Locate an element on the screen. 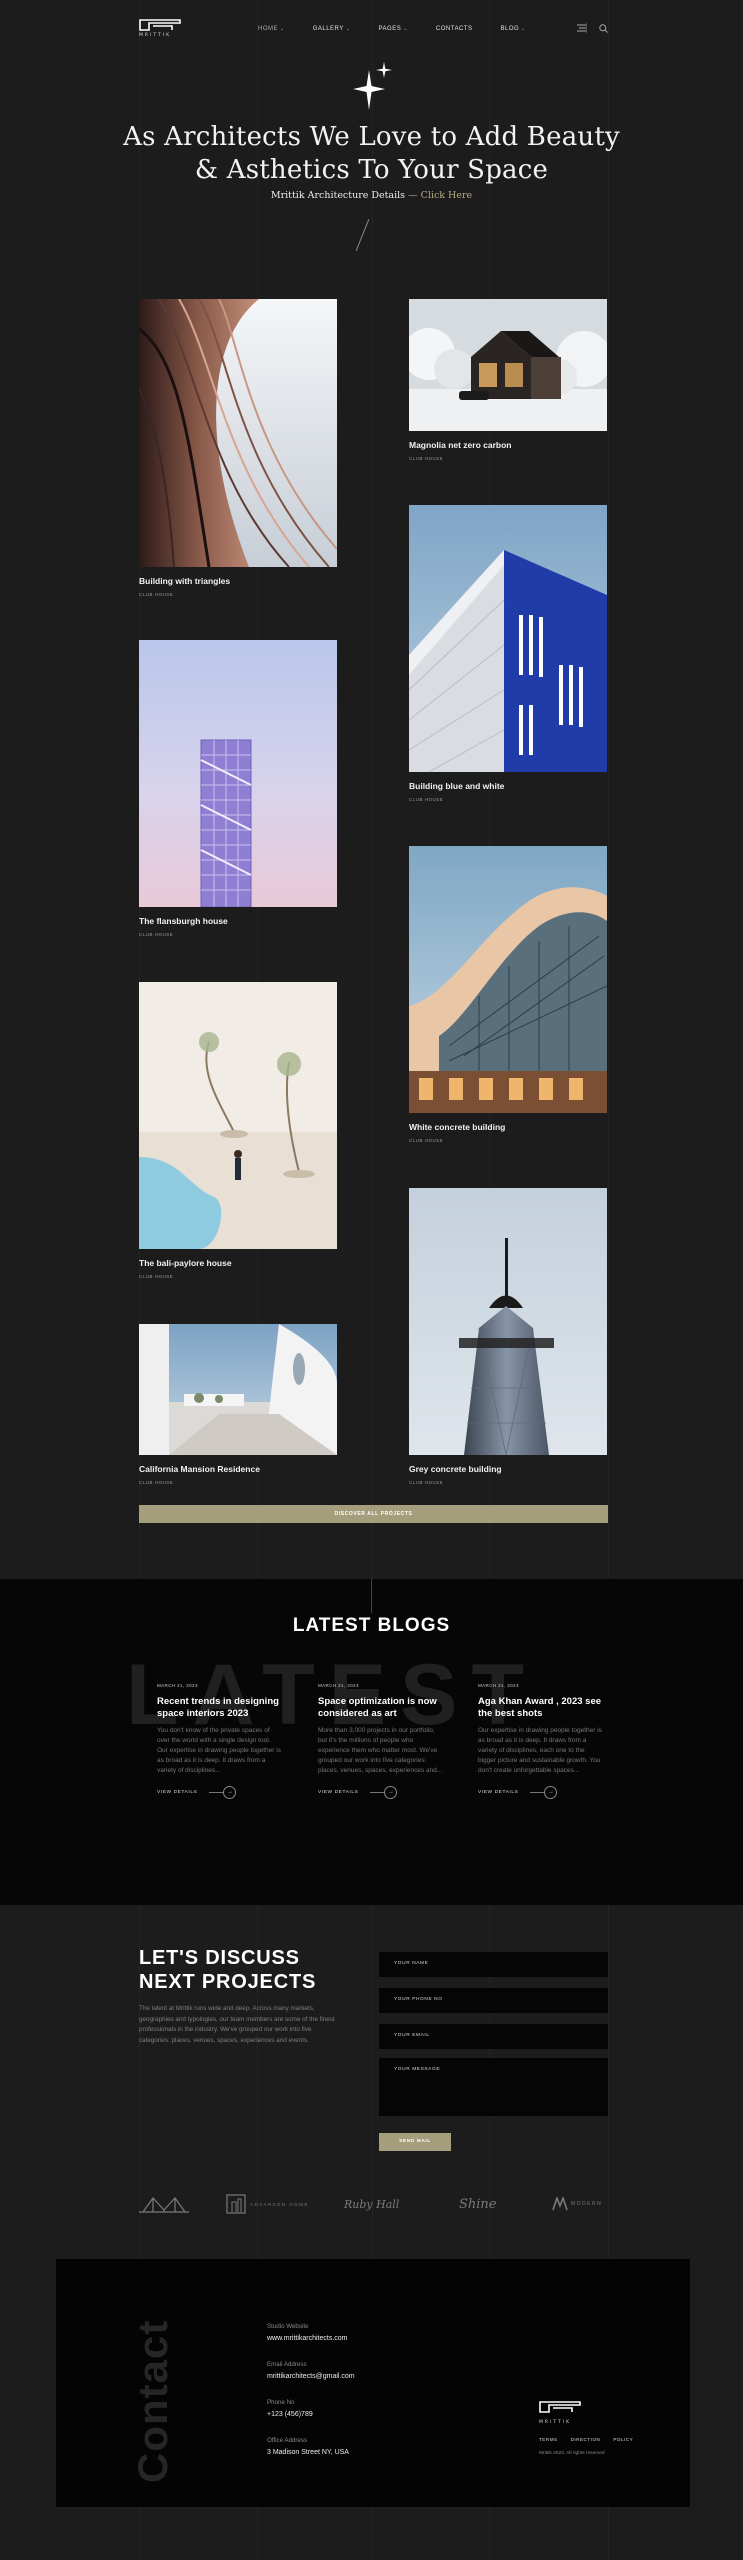  nav-label: CONTACTS is located at coordinates (454, 29).